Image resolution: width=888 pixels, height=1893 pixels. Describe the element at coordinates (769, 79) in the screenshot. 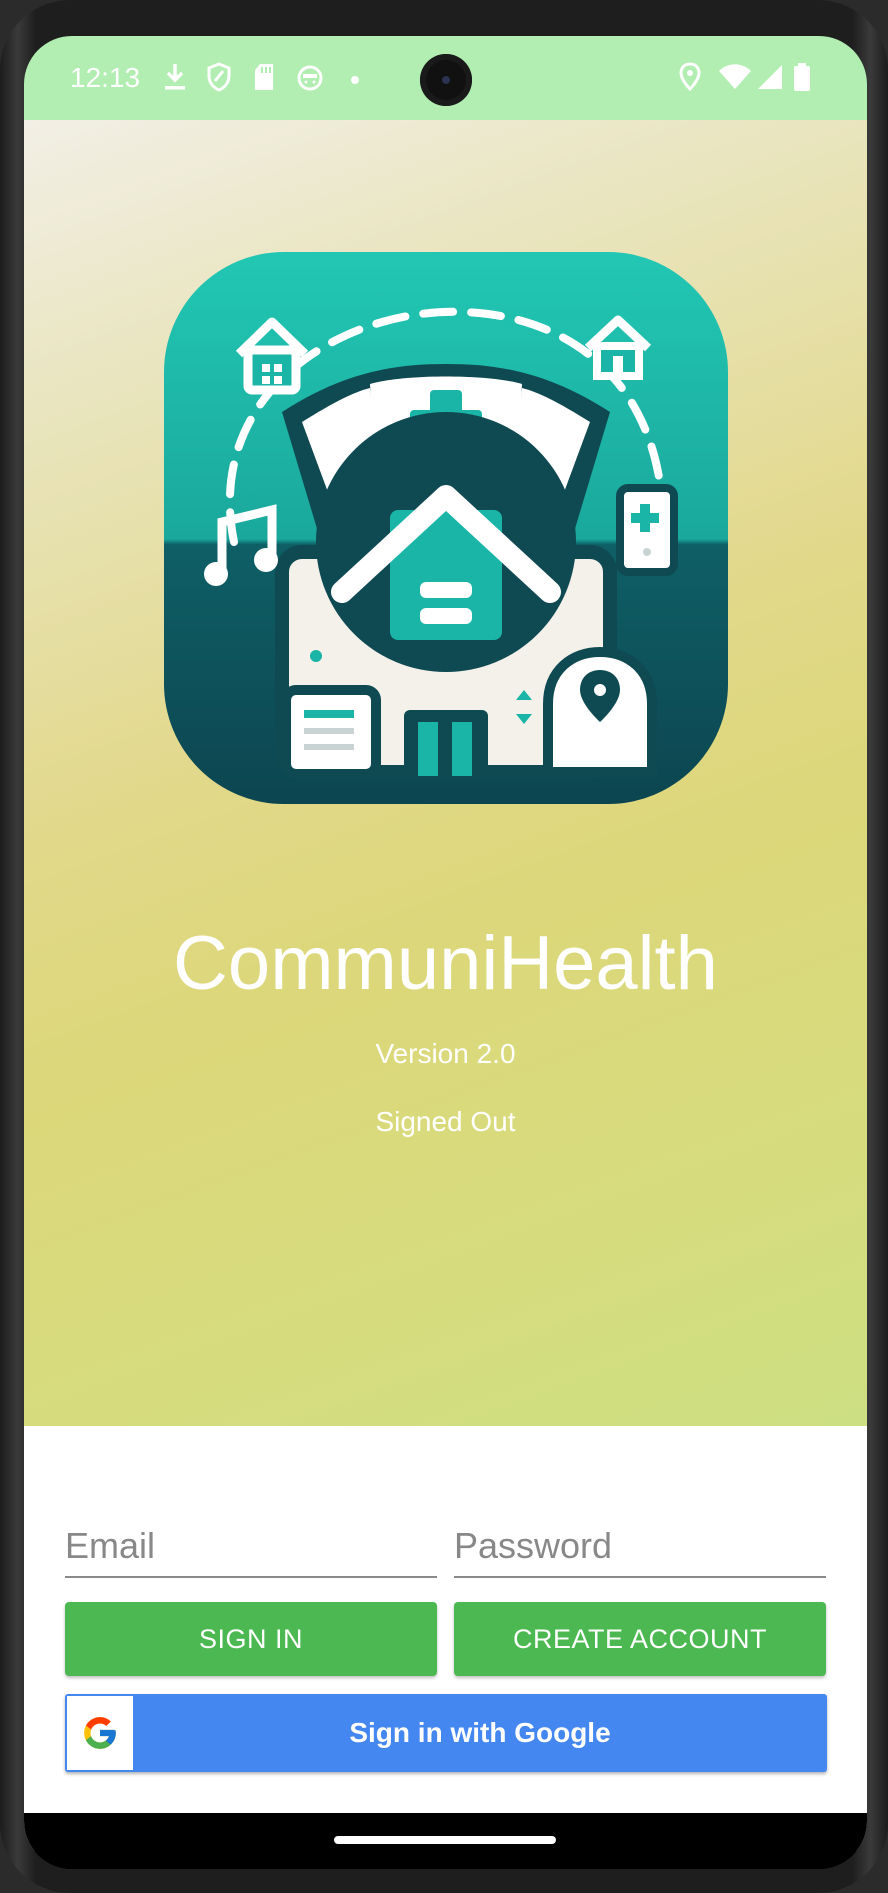

I see `cell-signal-icon` at that location.